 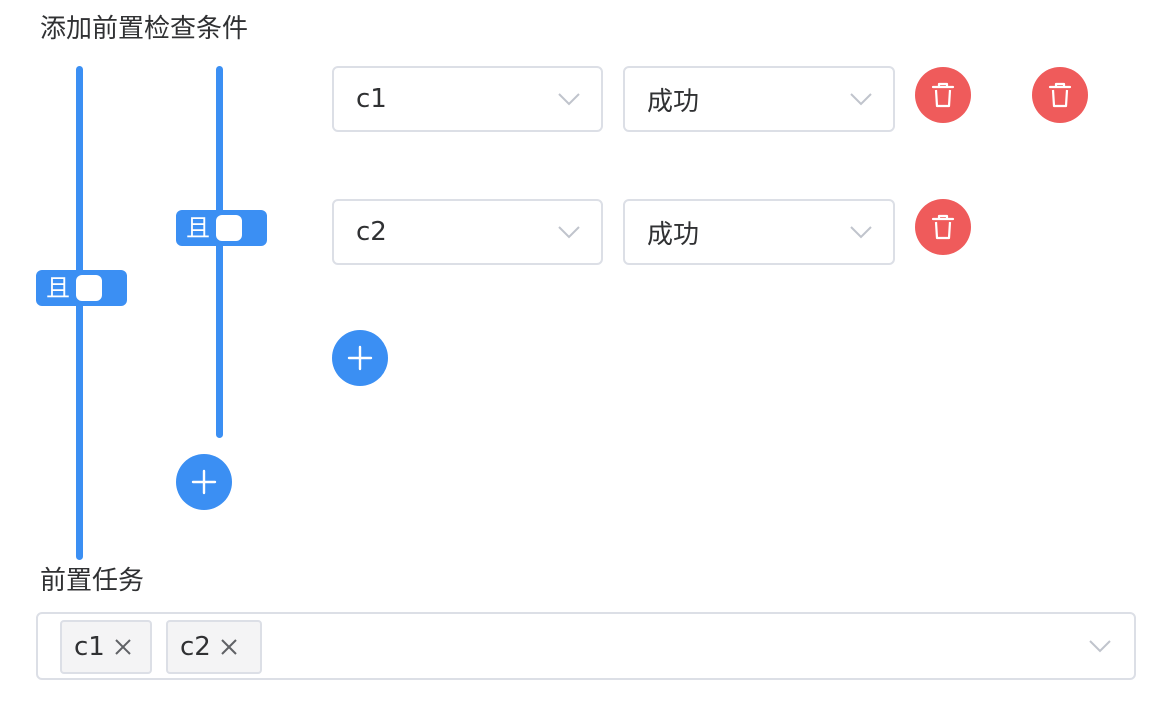 I want to click on inner-and-toggle: 且, so click(x=221, y=228).